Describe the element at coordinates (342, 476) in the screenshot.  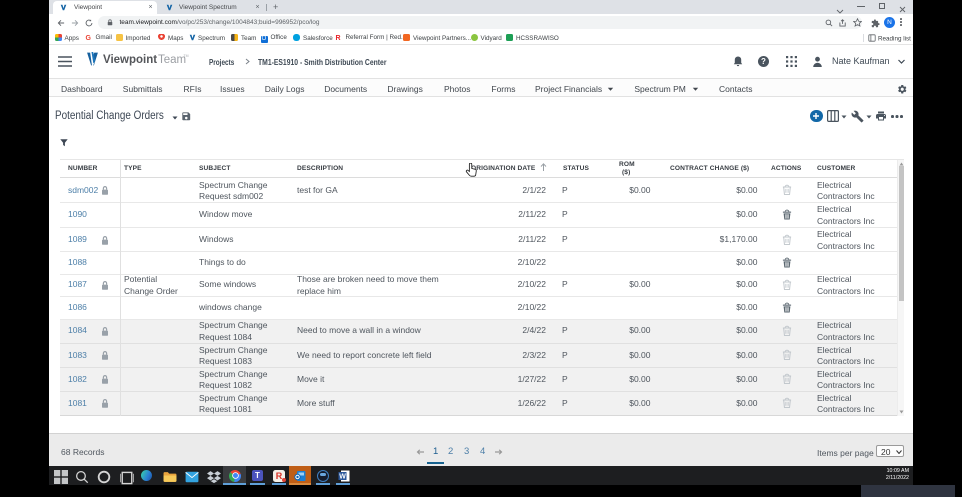
I see `svg-text: W` at that location.